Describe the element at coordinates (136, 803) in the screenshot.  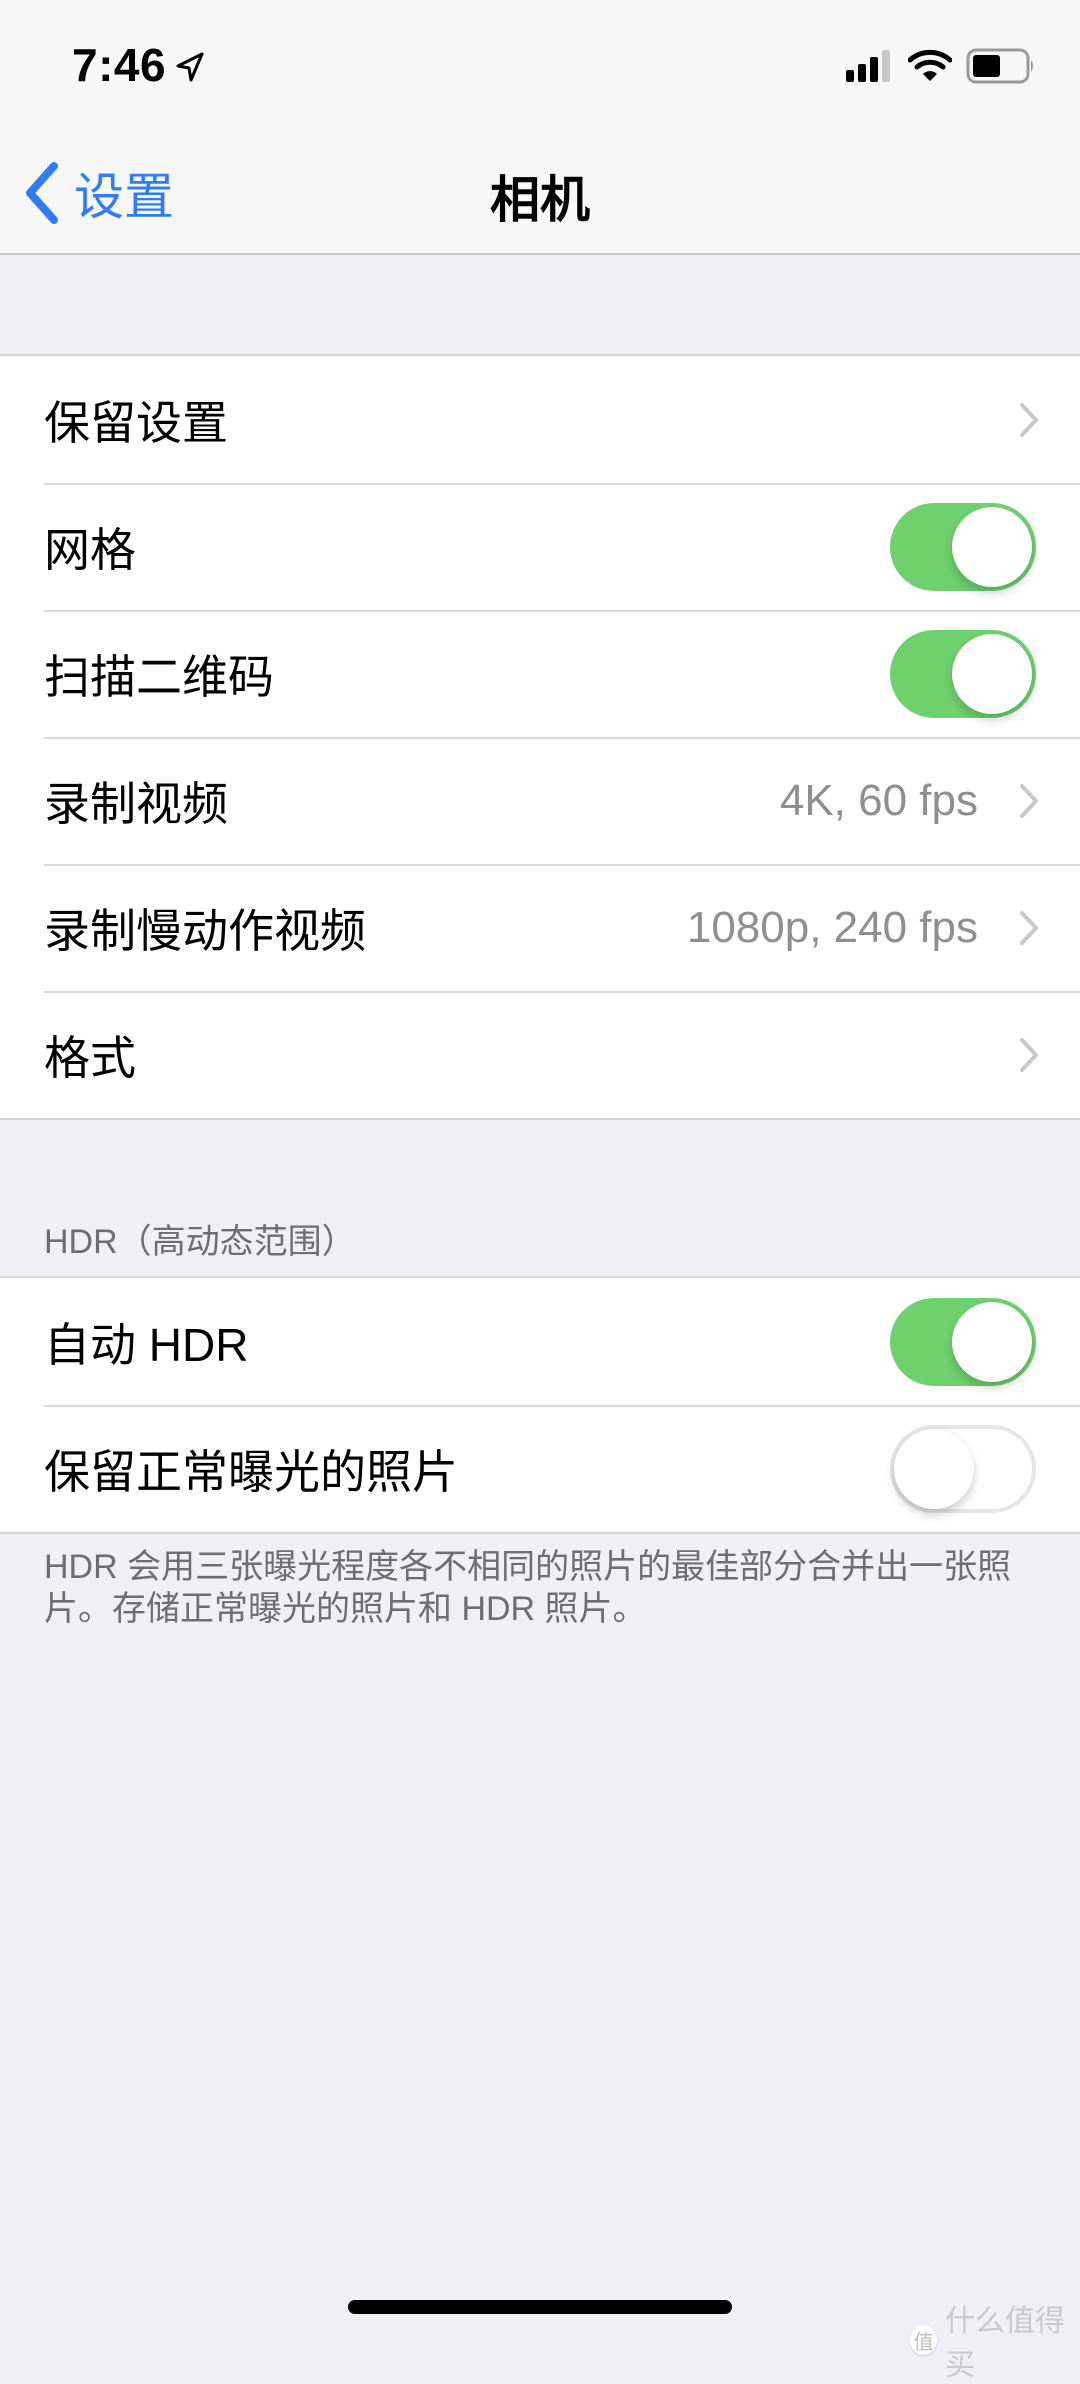
I see `row-label: 录制视频` at that location.